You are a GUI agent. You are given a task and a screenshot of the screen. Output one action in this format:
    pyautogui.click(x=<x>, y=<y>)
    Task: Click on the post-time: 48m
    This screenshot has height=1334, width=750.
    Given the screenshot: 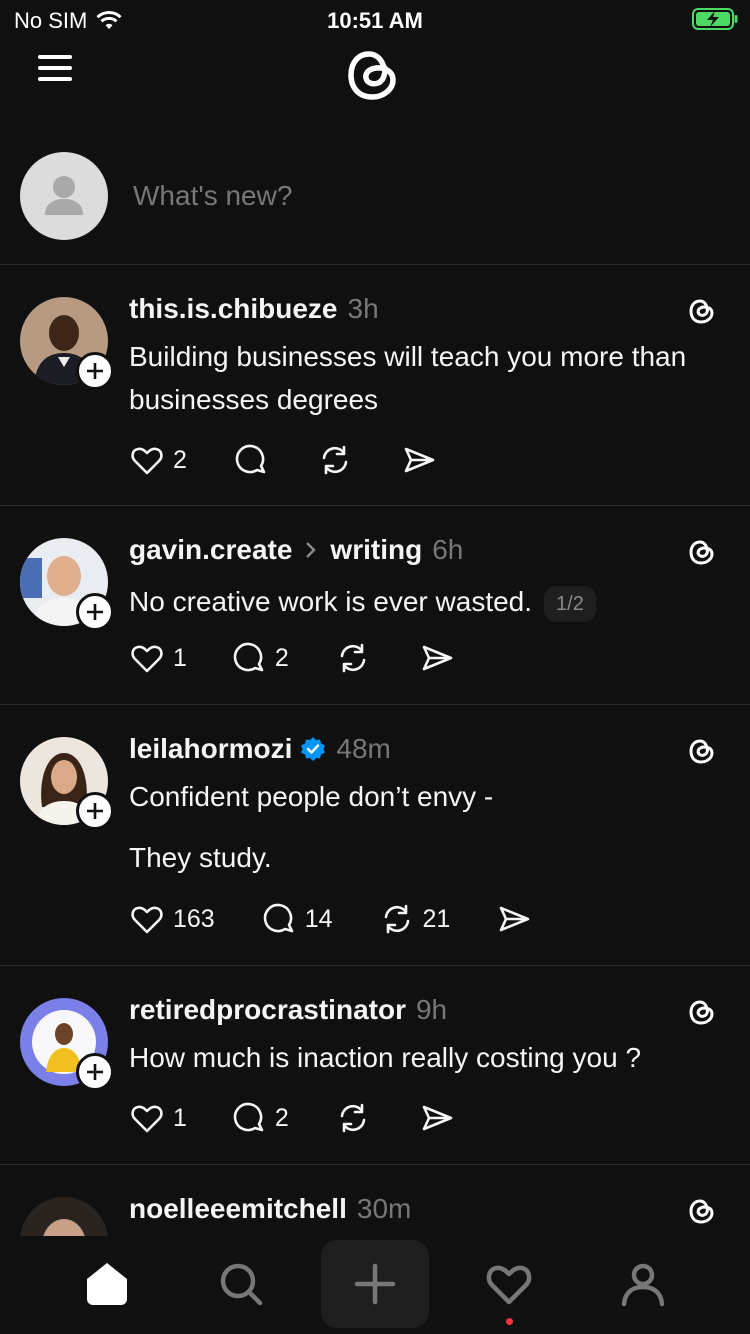 What is the action you would take?
    pyautogui.click(x=363, y=748)
    